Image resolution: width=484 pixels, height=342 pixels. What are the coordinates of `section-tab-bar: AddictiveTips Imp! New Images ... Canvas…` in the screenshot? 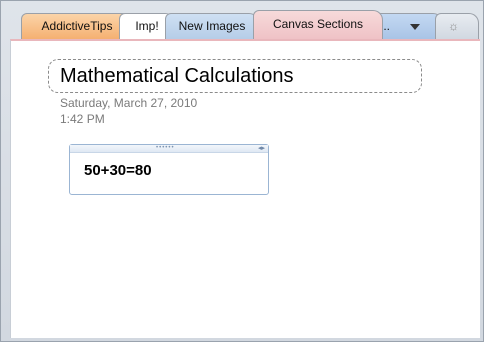 It's located at (244, 24).